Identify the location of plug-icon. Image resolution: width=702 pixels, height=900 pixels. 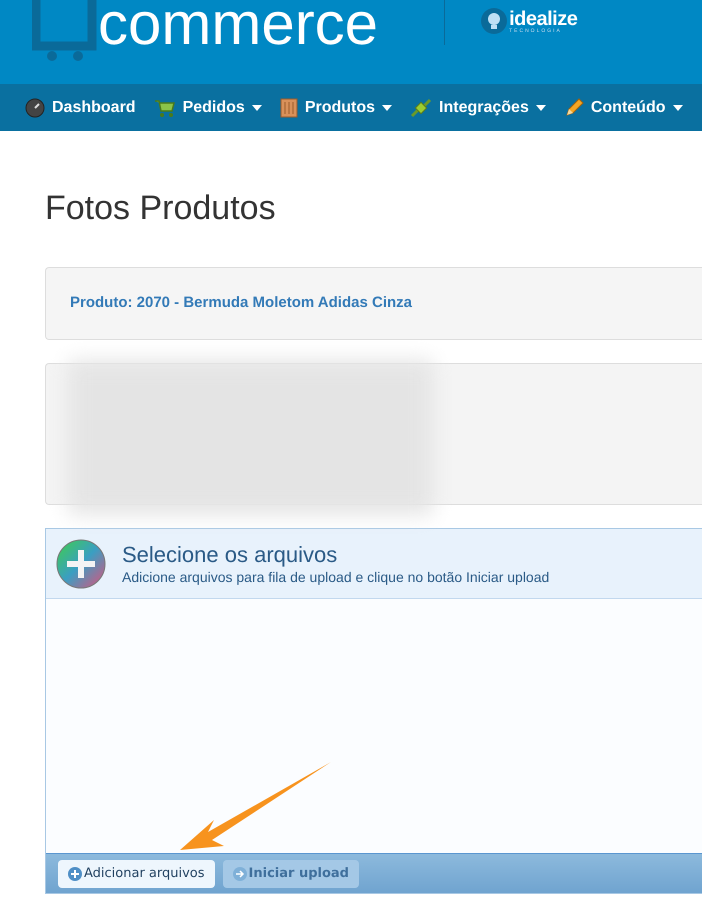
(421, 108).